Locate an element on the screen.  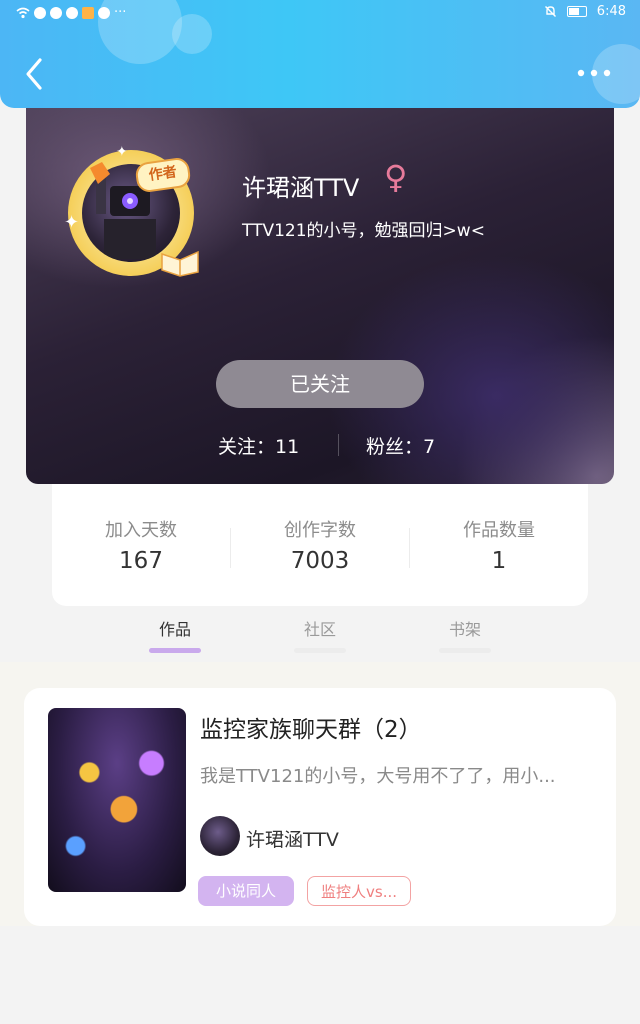
follow-button: 已关注 is located at coordinates (320, 384).